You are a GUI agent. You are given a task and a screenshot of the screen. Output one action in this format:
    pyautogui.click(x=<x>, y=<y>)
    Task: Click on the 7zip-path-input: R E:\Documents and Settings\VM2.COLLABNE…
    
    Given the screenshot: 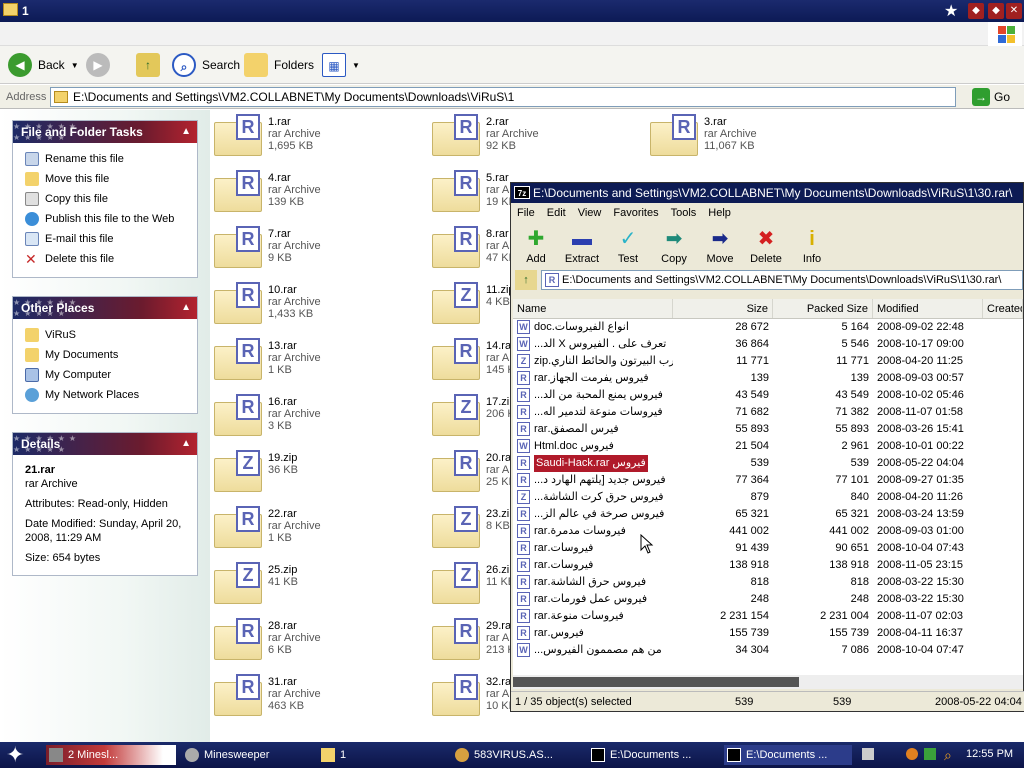 What is the action you would take?
    pyautogui.click(x=782, y=280)
    